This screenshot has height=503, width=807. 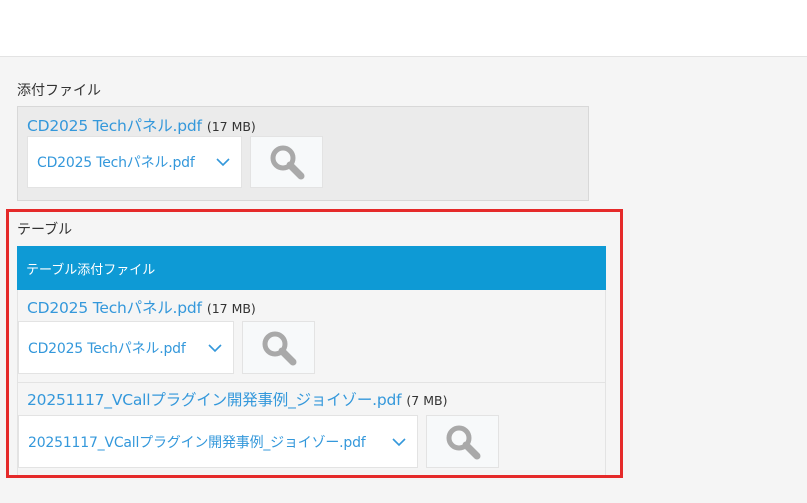 I want to click on attachment-file-select: CD2025 Techパネル.pdf, so click(x=134, y=162).